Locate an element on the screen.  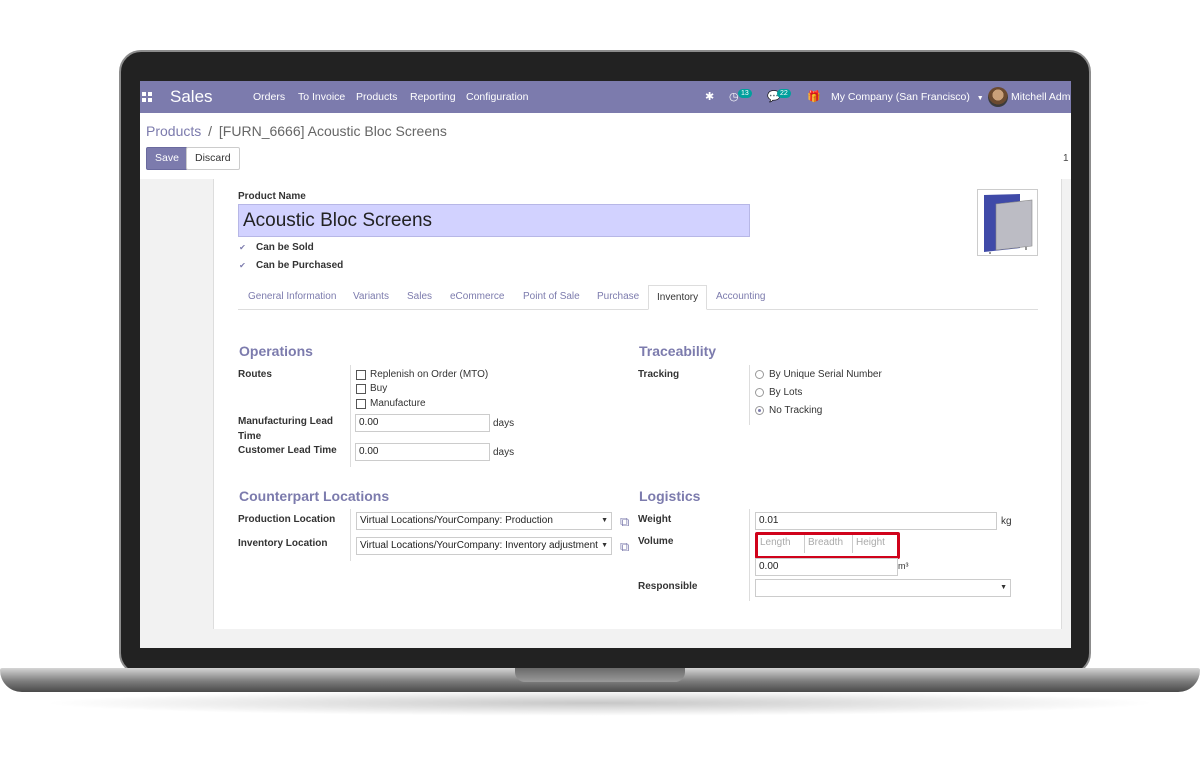
logistics-divider is located at coordinates (749, 555).